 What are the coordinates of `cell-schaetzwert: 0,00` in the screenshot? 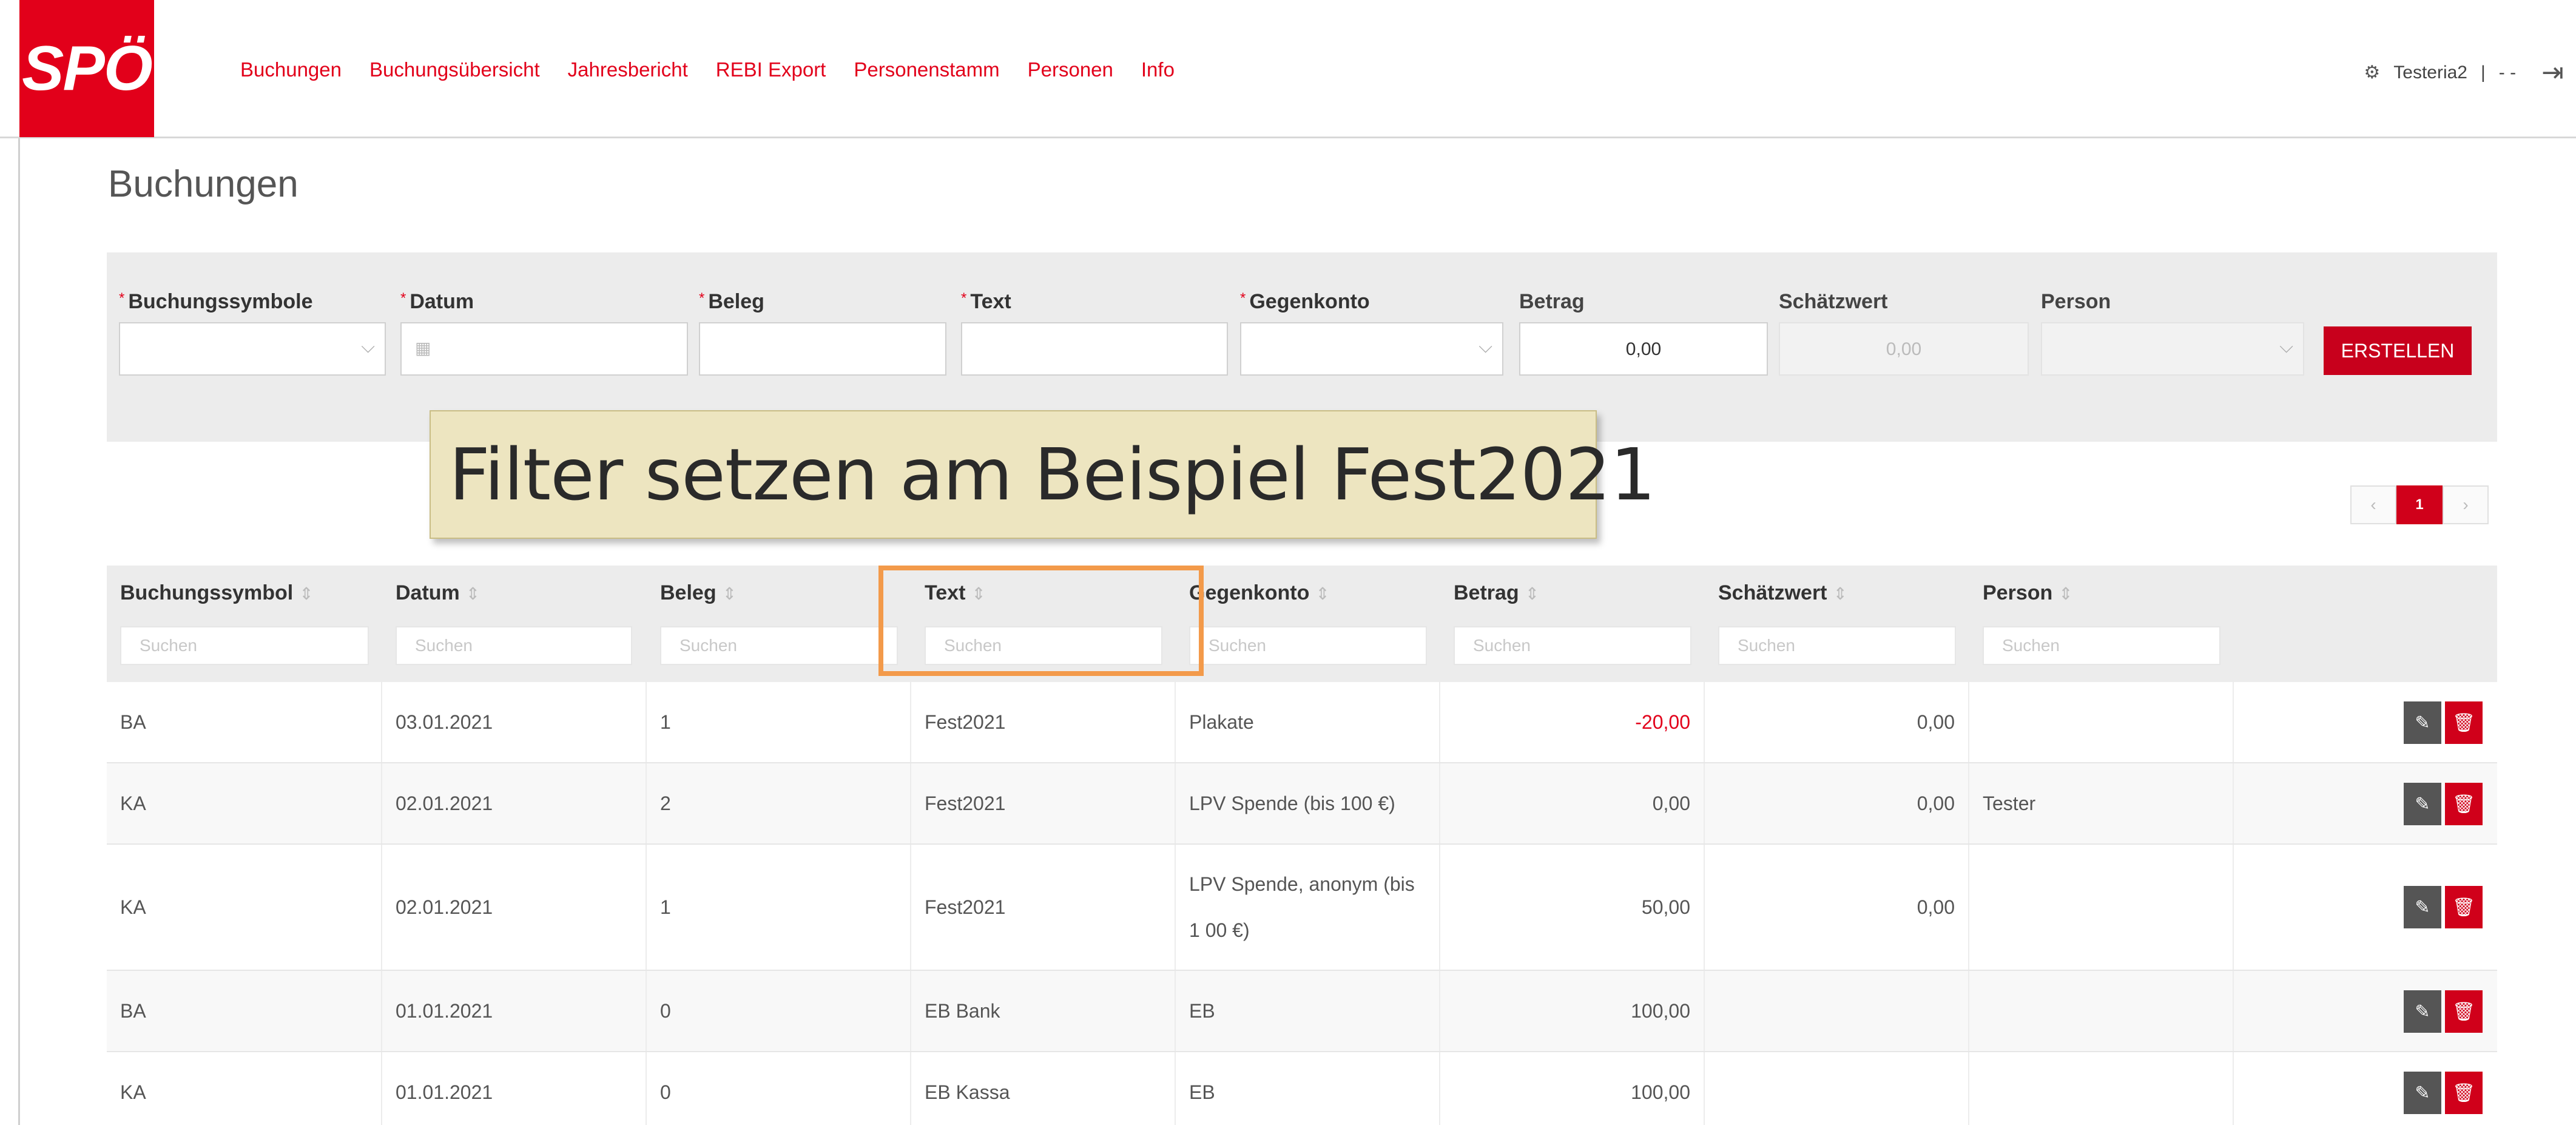 It's located at (1837, 722).